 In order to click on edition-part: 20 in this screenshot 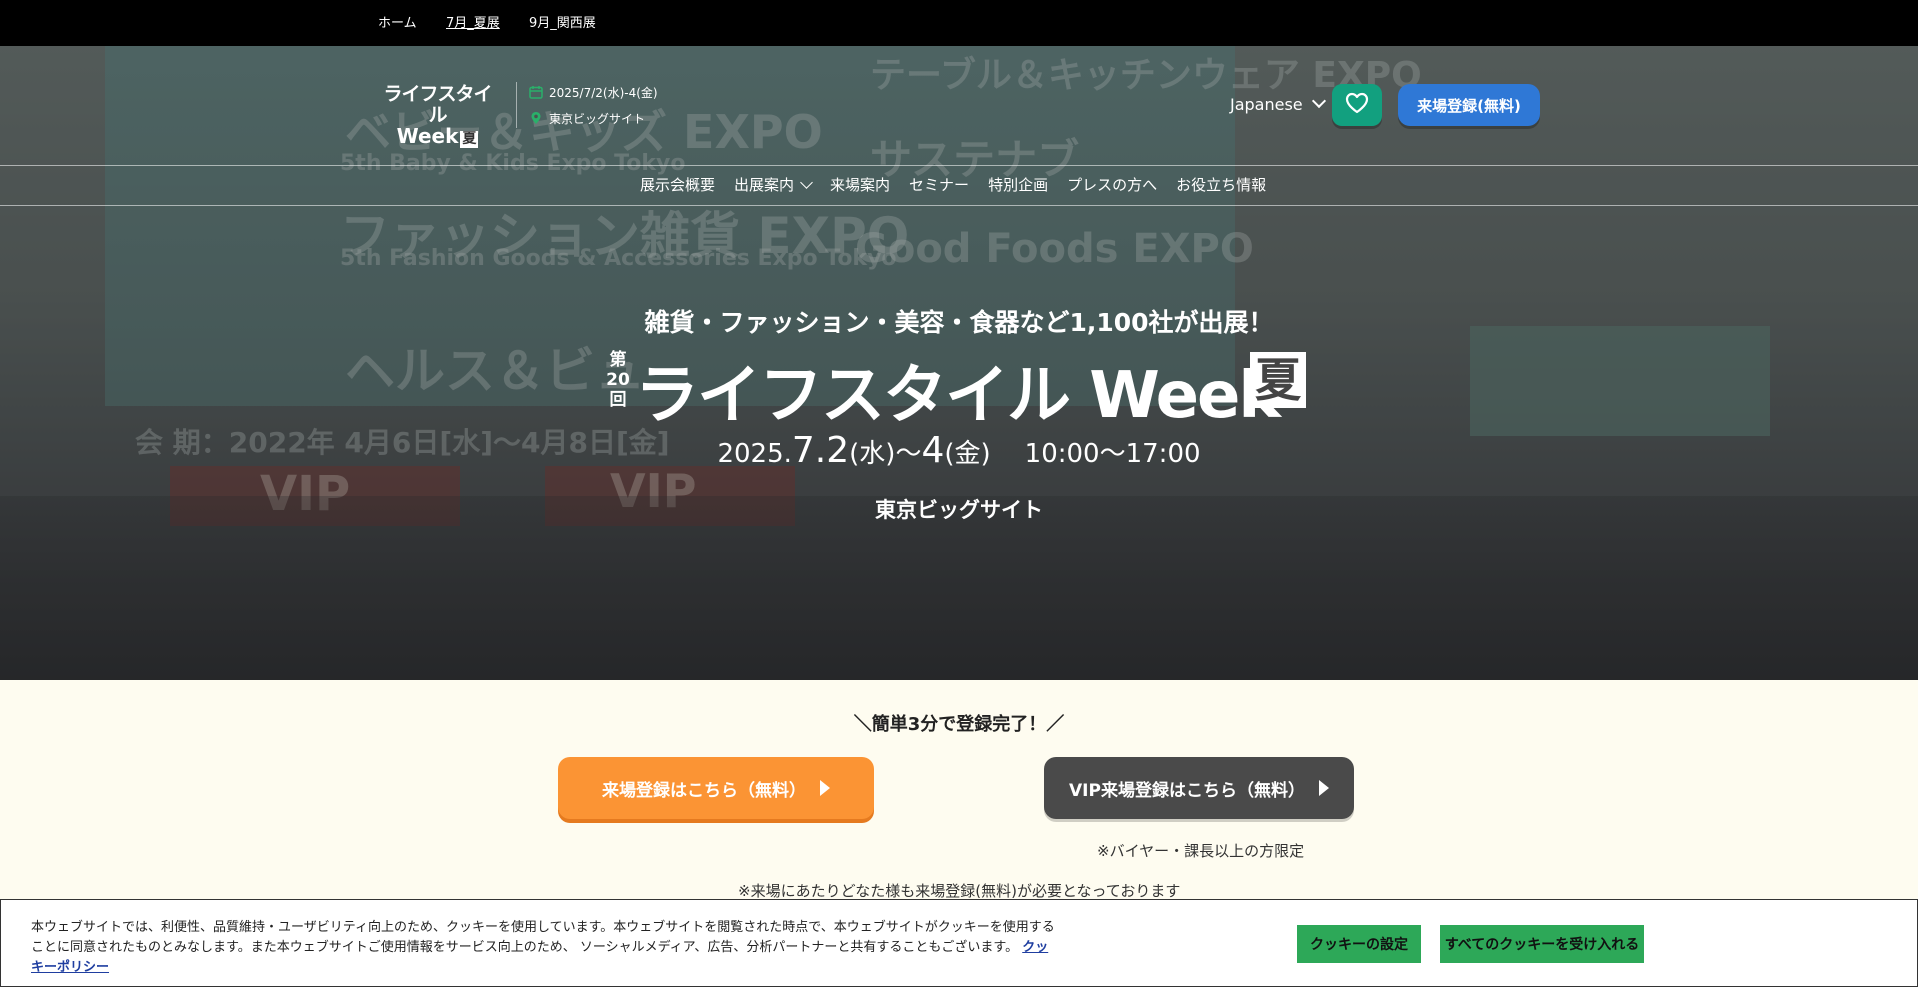, I will do `click(618, 380)`.